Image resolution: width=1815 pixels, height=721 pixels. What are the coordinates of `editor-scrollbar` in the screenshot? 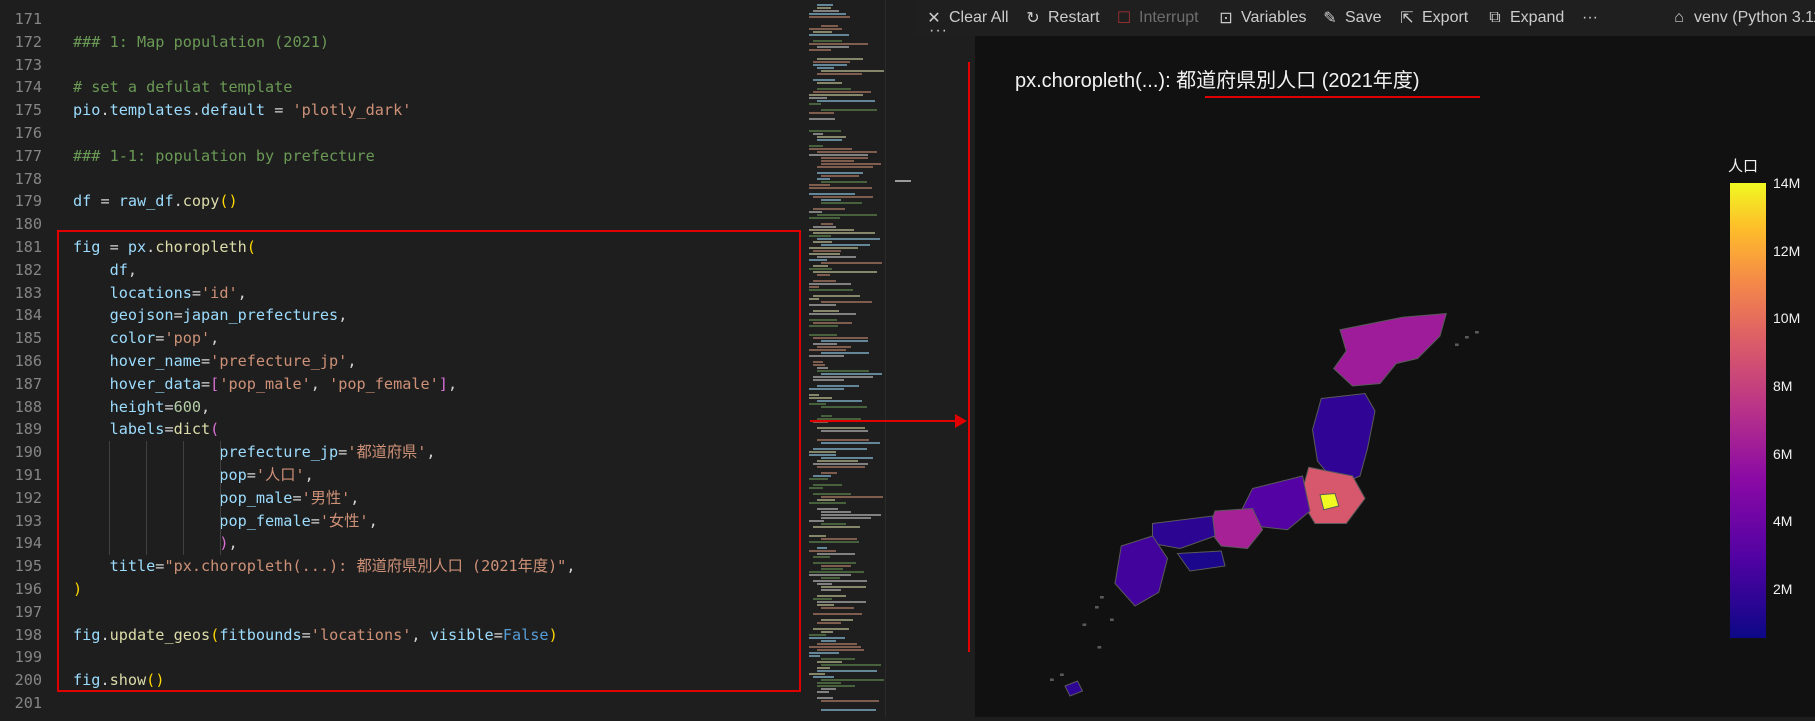 It's located at (900, 358).